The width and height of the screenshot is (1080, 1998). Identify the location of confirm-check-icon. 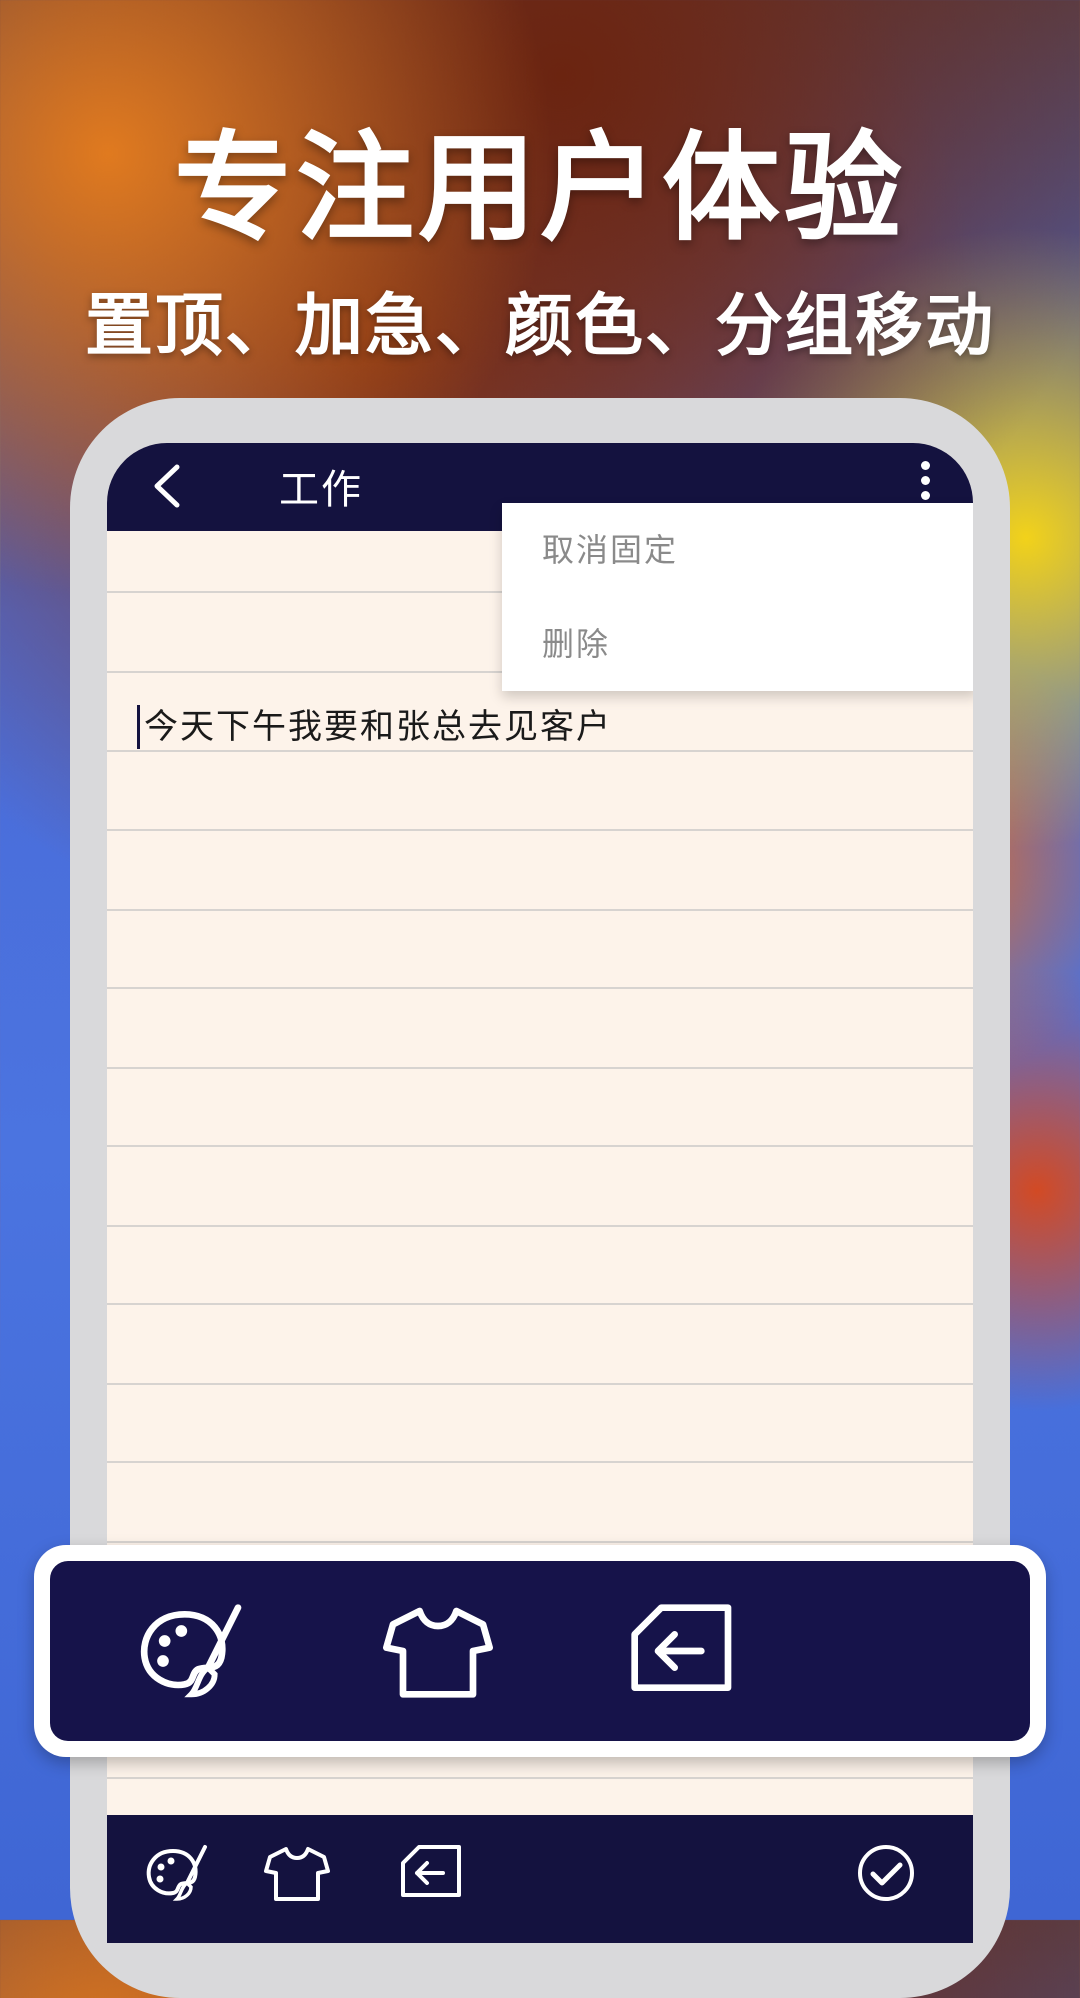
(886, 1873).